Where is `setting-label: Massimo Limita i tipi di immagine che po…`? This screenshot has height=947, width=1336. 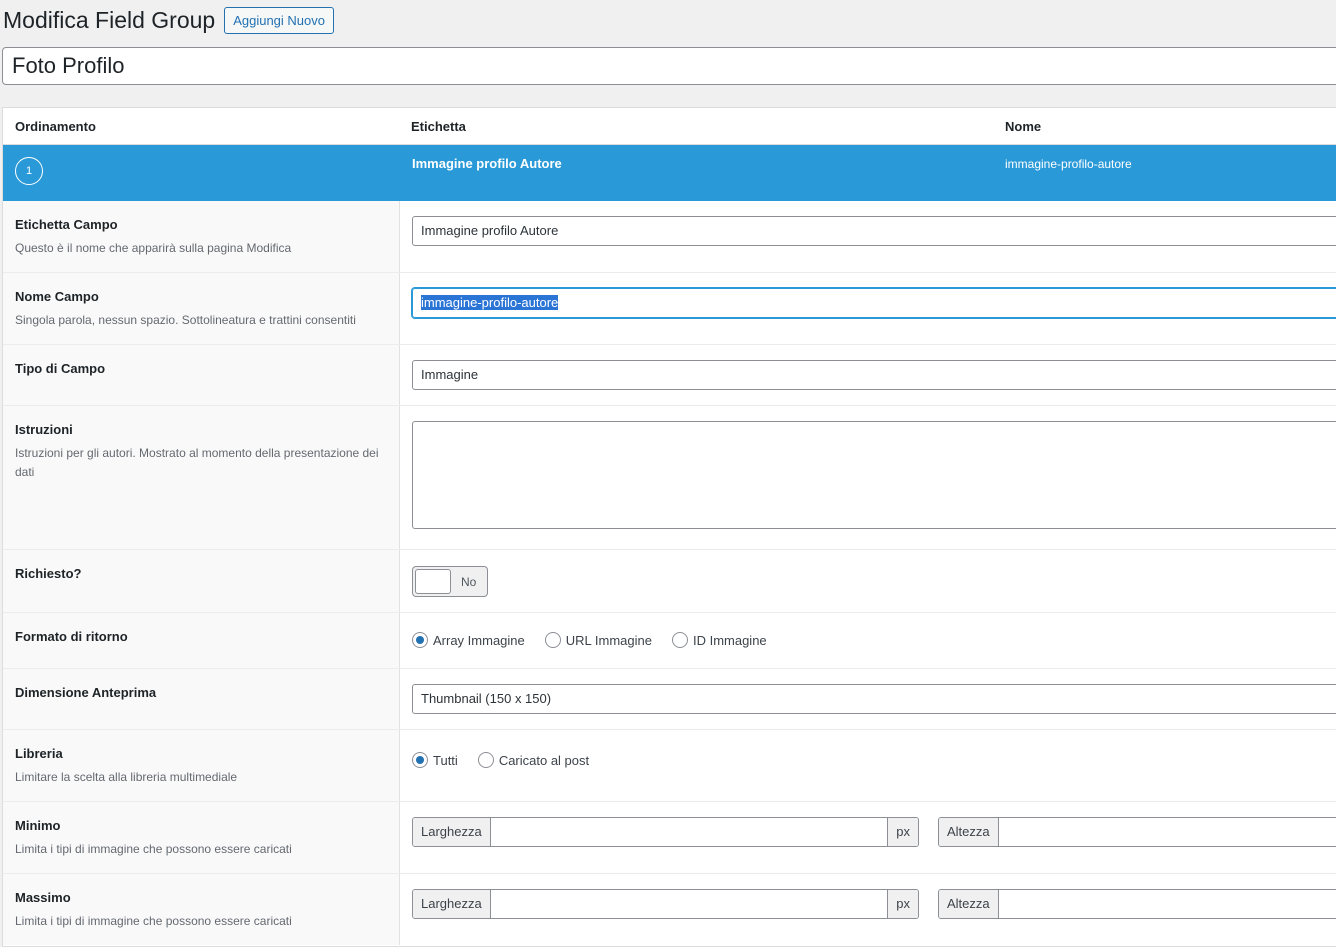
setting-label: Massimo Limita i tipi di immagine che po… is located at coordinates (201, 909).